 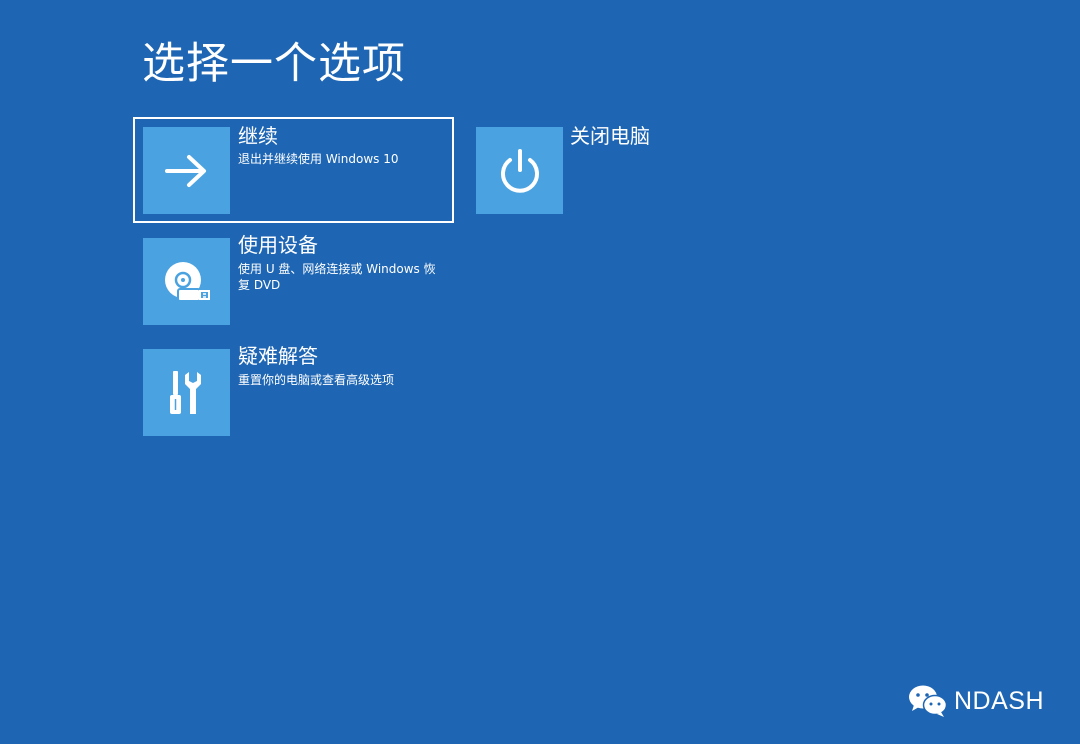 I want to click on wechat-icon, so click(x=928, y=701).